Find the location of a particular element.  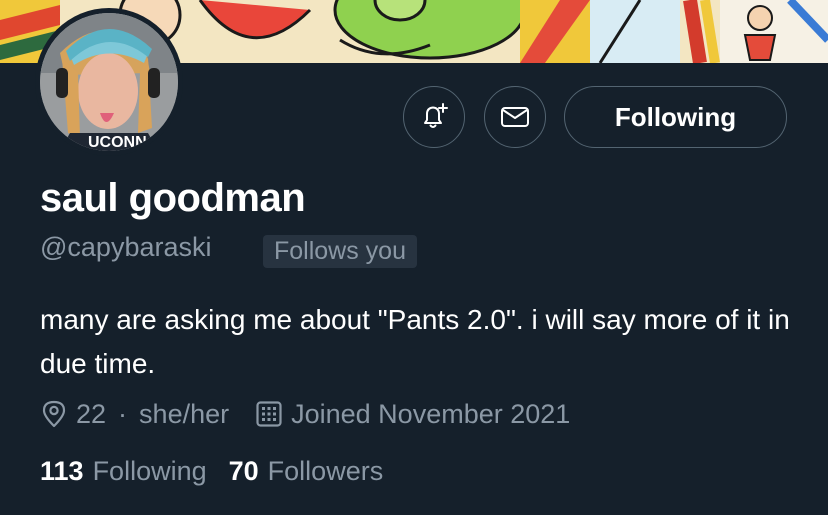

following-button: Following is located at coordinates (675, 117).